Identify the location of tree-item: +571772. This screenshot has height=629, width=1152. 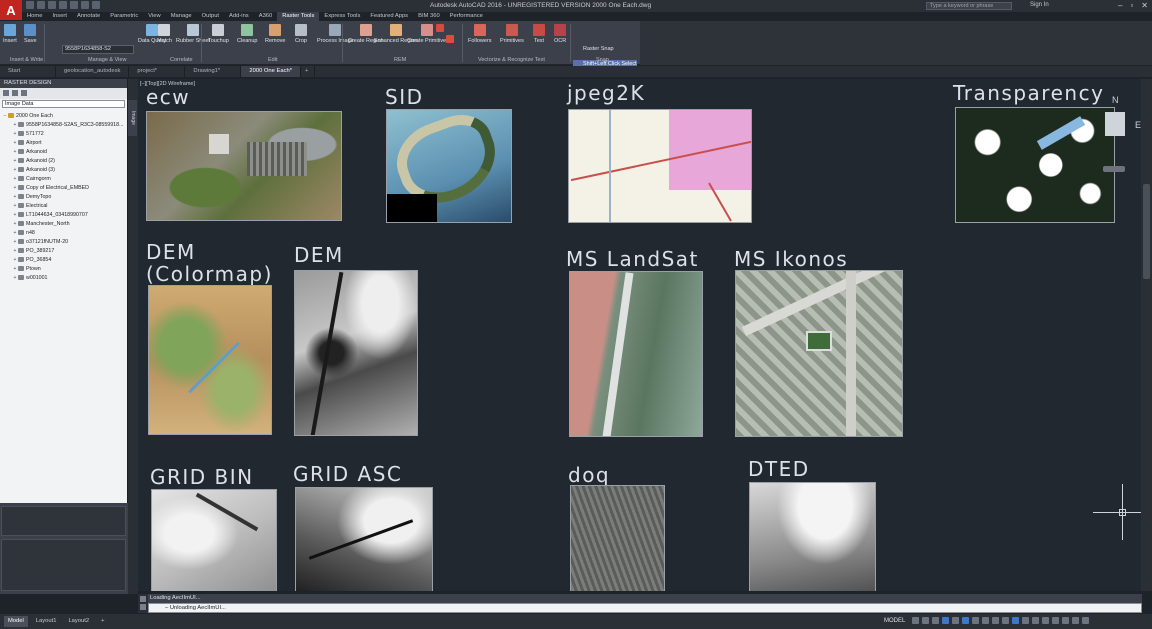
(63, 133).